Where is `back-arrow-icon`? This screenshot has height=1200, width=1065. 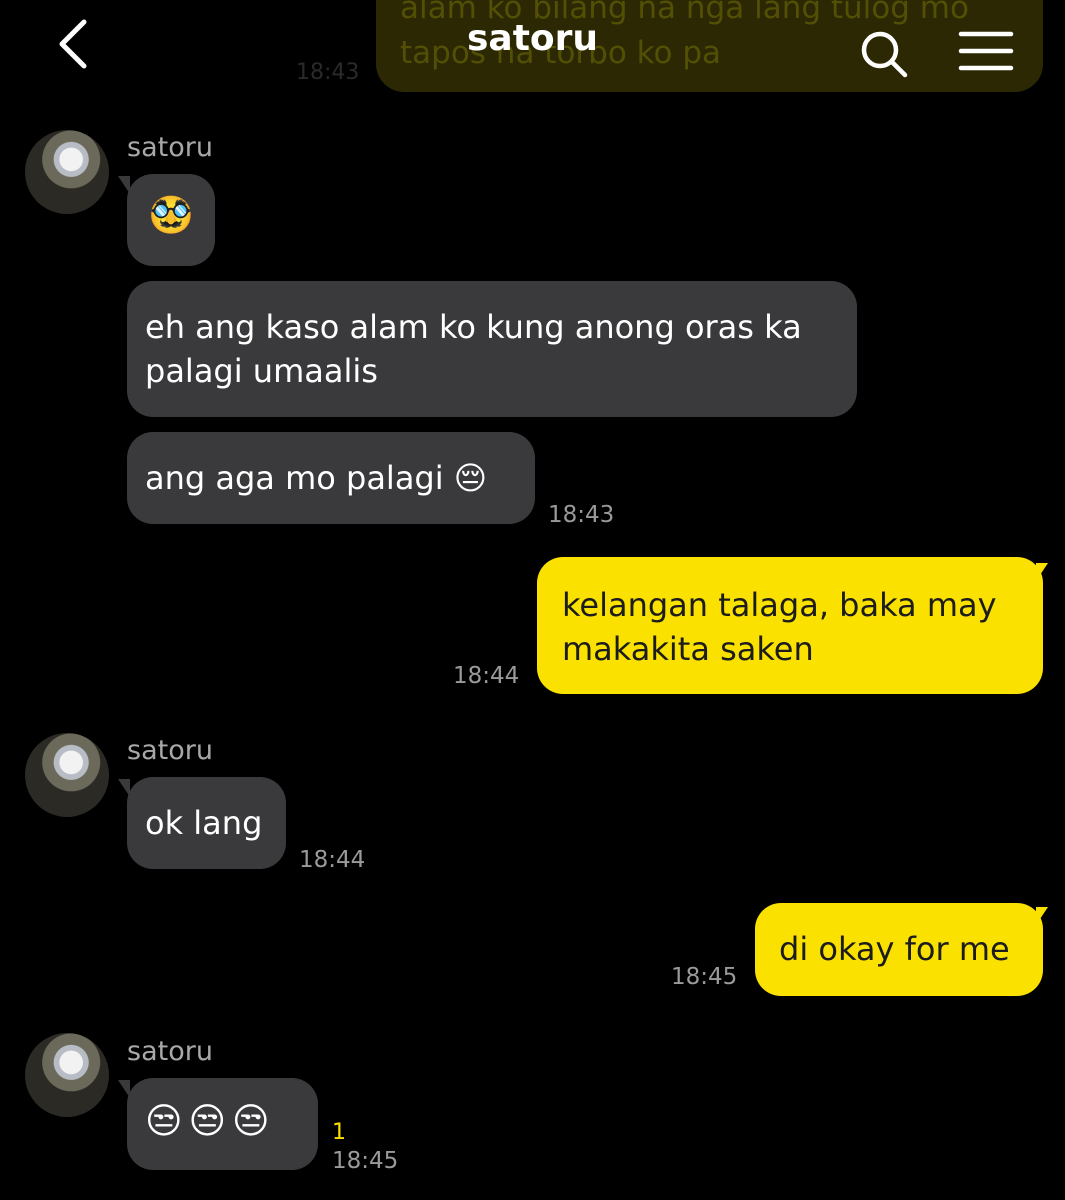 back-arrow-icon is located at coordinates (74, 44).